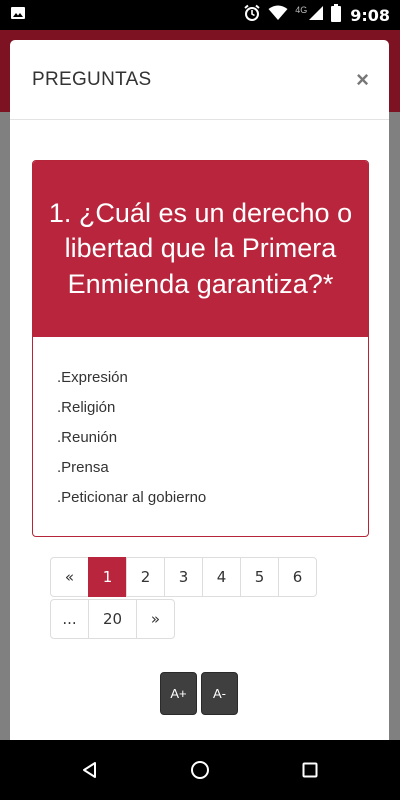 The width and height of the screenshot is (400, 800). I want to click on modal-header: PREGUNTAS ×, so click(199, 80).